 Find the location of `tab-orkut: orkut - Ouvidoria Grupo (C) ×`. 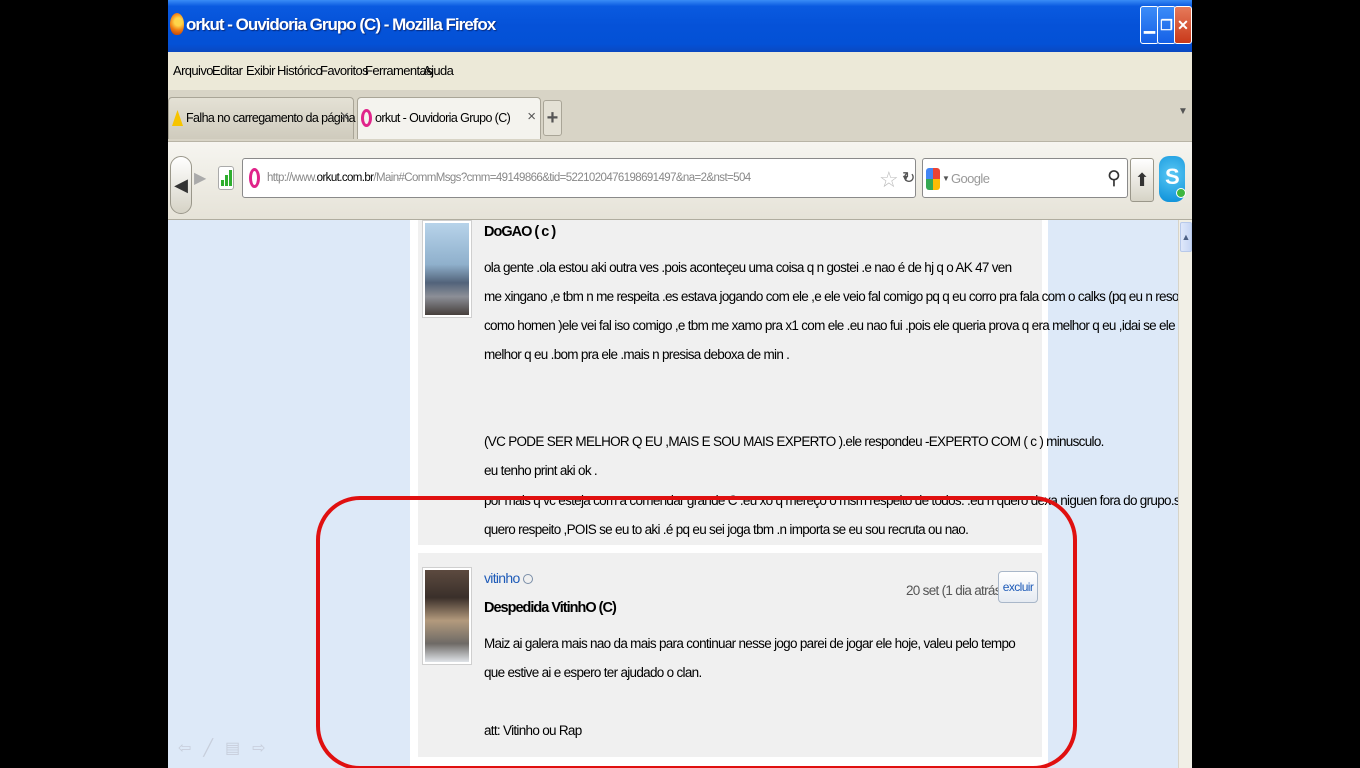

tab-orkut: orkut - Ouvidoria Grupo (C) × is located at coordinates (449, 118).